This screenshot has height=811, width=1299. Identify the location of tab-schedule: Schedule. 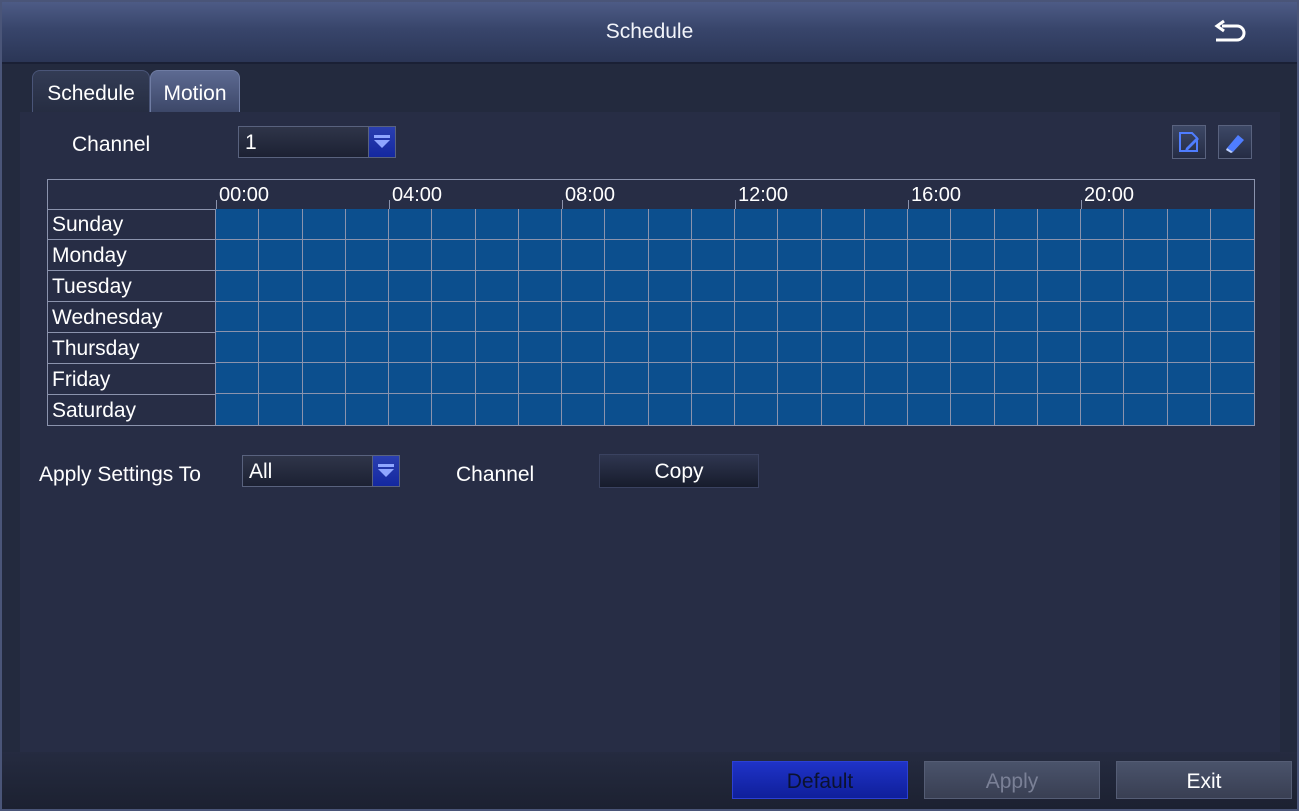
(91, 91).